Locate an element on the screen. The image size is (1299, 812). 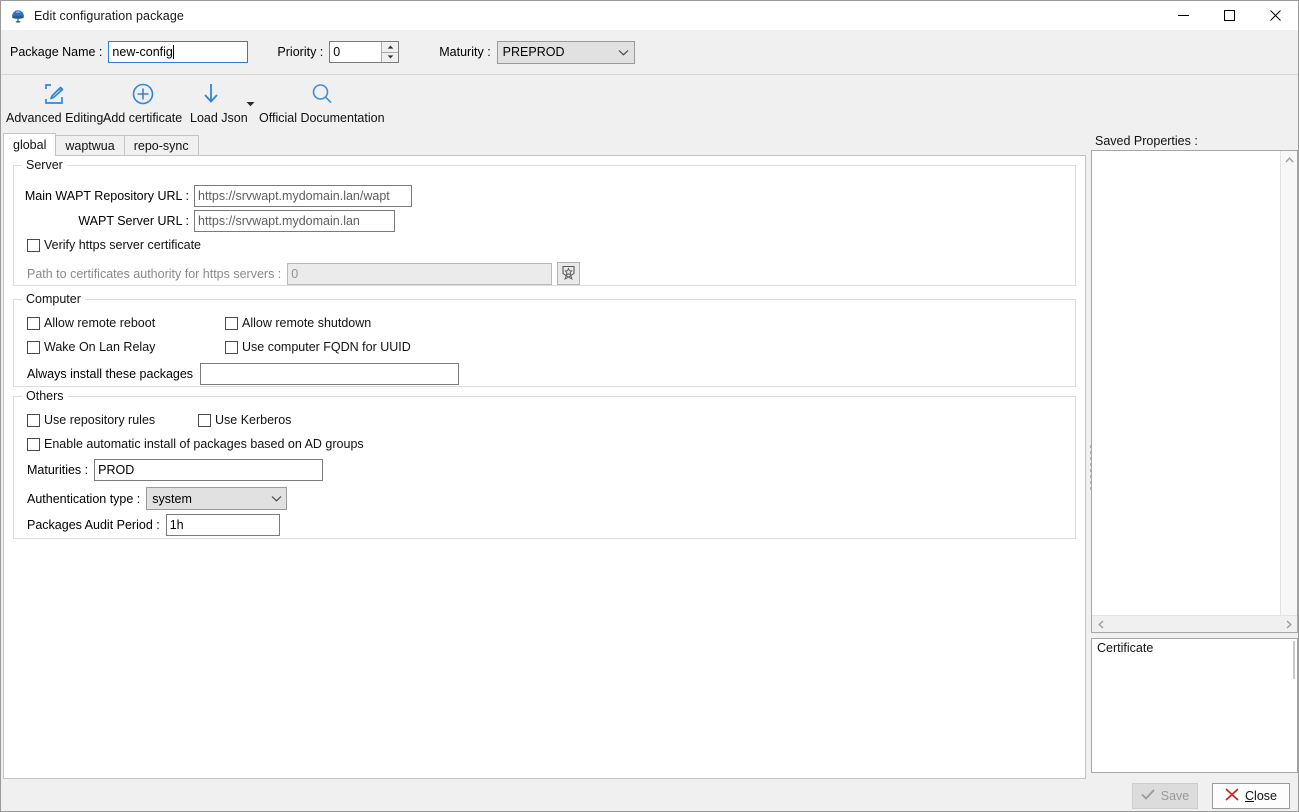
close-button-label: Close is located at coordinates (1261, 796).